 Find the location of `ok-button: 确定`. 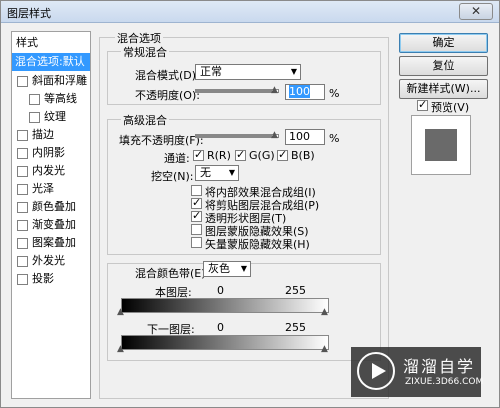

ok-button: 确定 is located at coordinates (443, 43).